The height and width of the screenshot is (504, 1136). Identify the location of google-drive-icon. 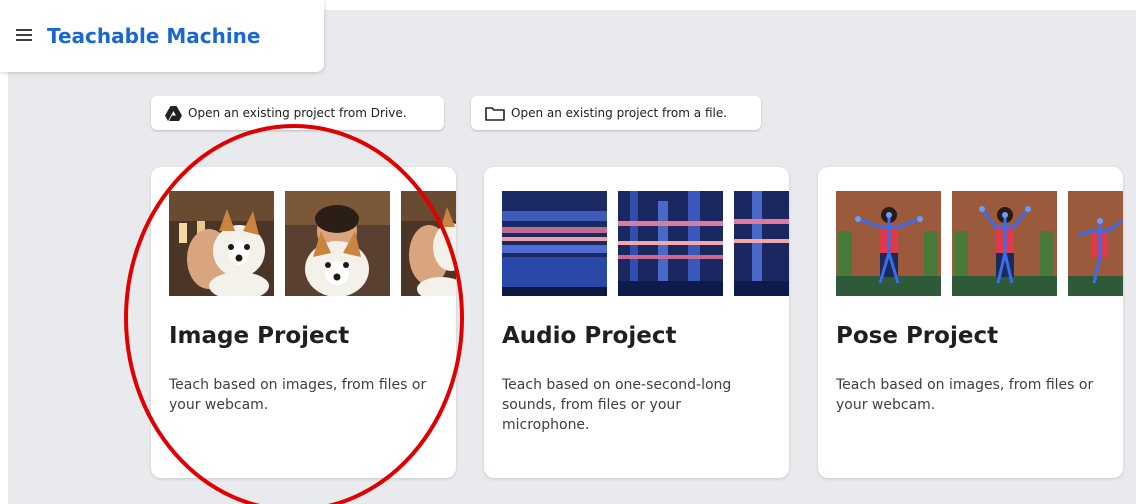
(173, 113).